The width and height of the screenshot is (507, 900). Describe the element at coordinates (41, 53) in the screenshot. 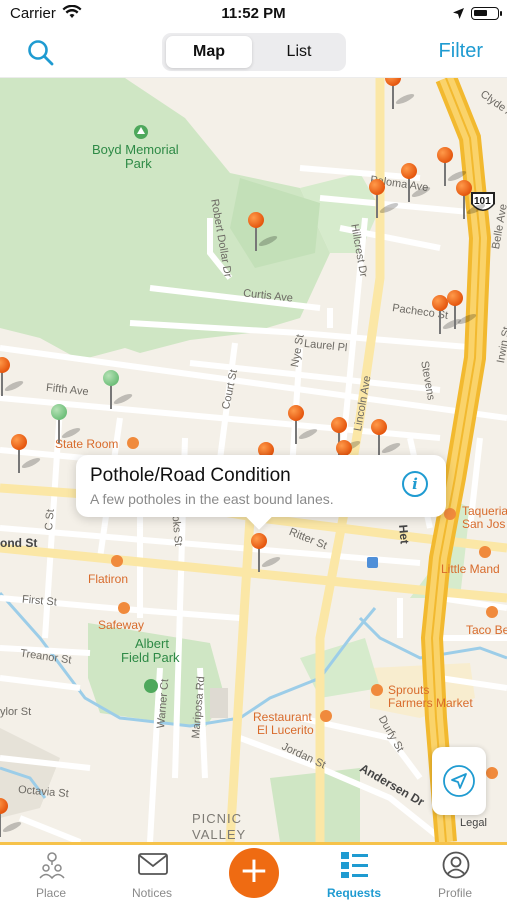

I see `search-icon` at that location.